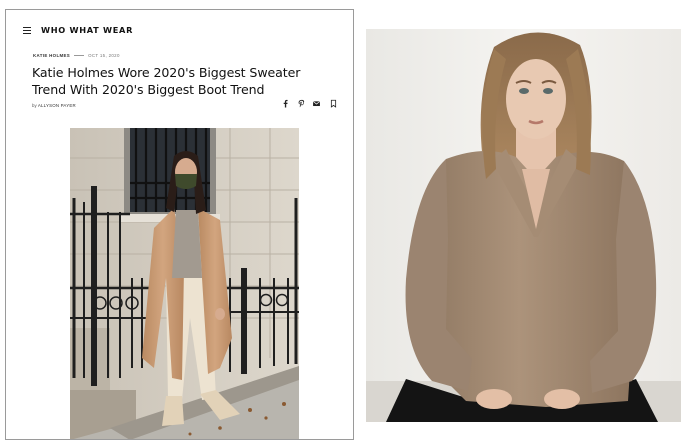 The height and width of the screenshot is (442, 689). I want to click on site-logo: WHO WHAT WEAR, so click(87, 30).